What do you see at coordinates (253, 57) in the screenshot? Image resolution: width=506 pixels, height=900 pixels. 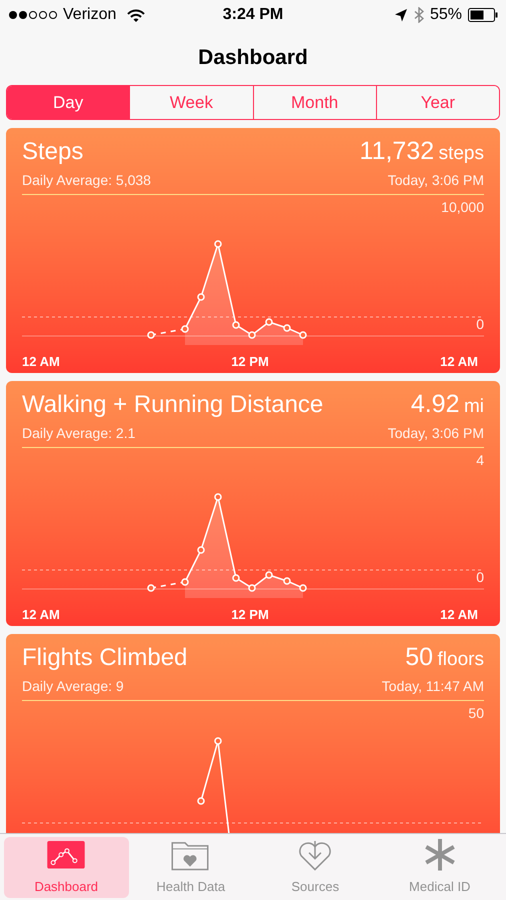 I see `screen-title: Dashboard` at bounding box center [253, 57].